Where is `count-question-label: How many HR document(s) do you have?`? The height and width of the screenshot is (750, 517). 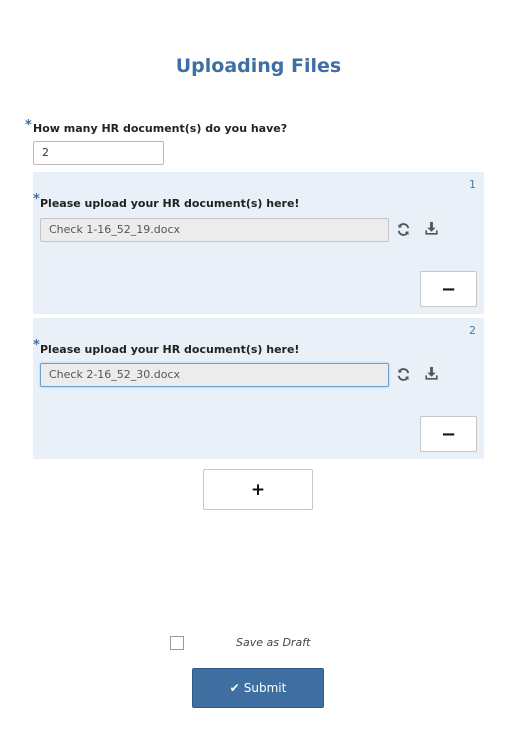
count-question-label: How many HR document(s) do you have? is located at coordinates (160, 128).